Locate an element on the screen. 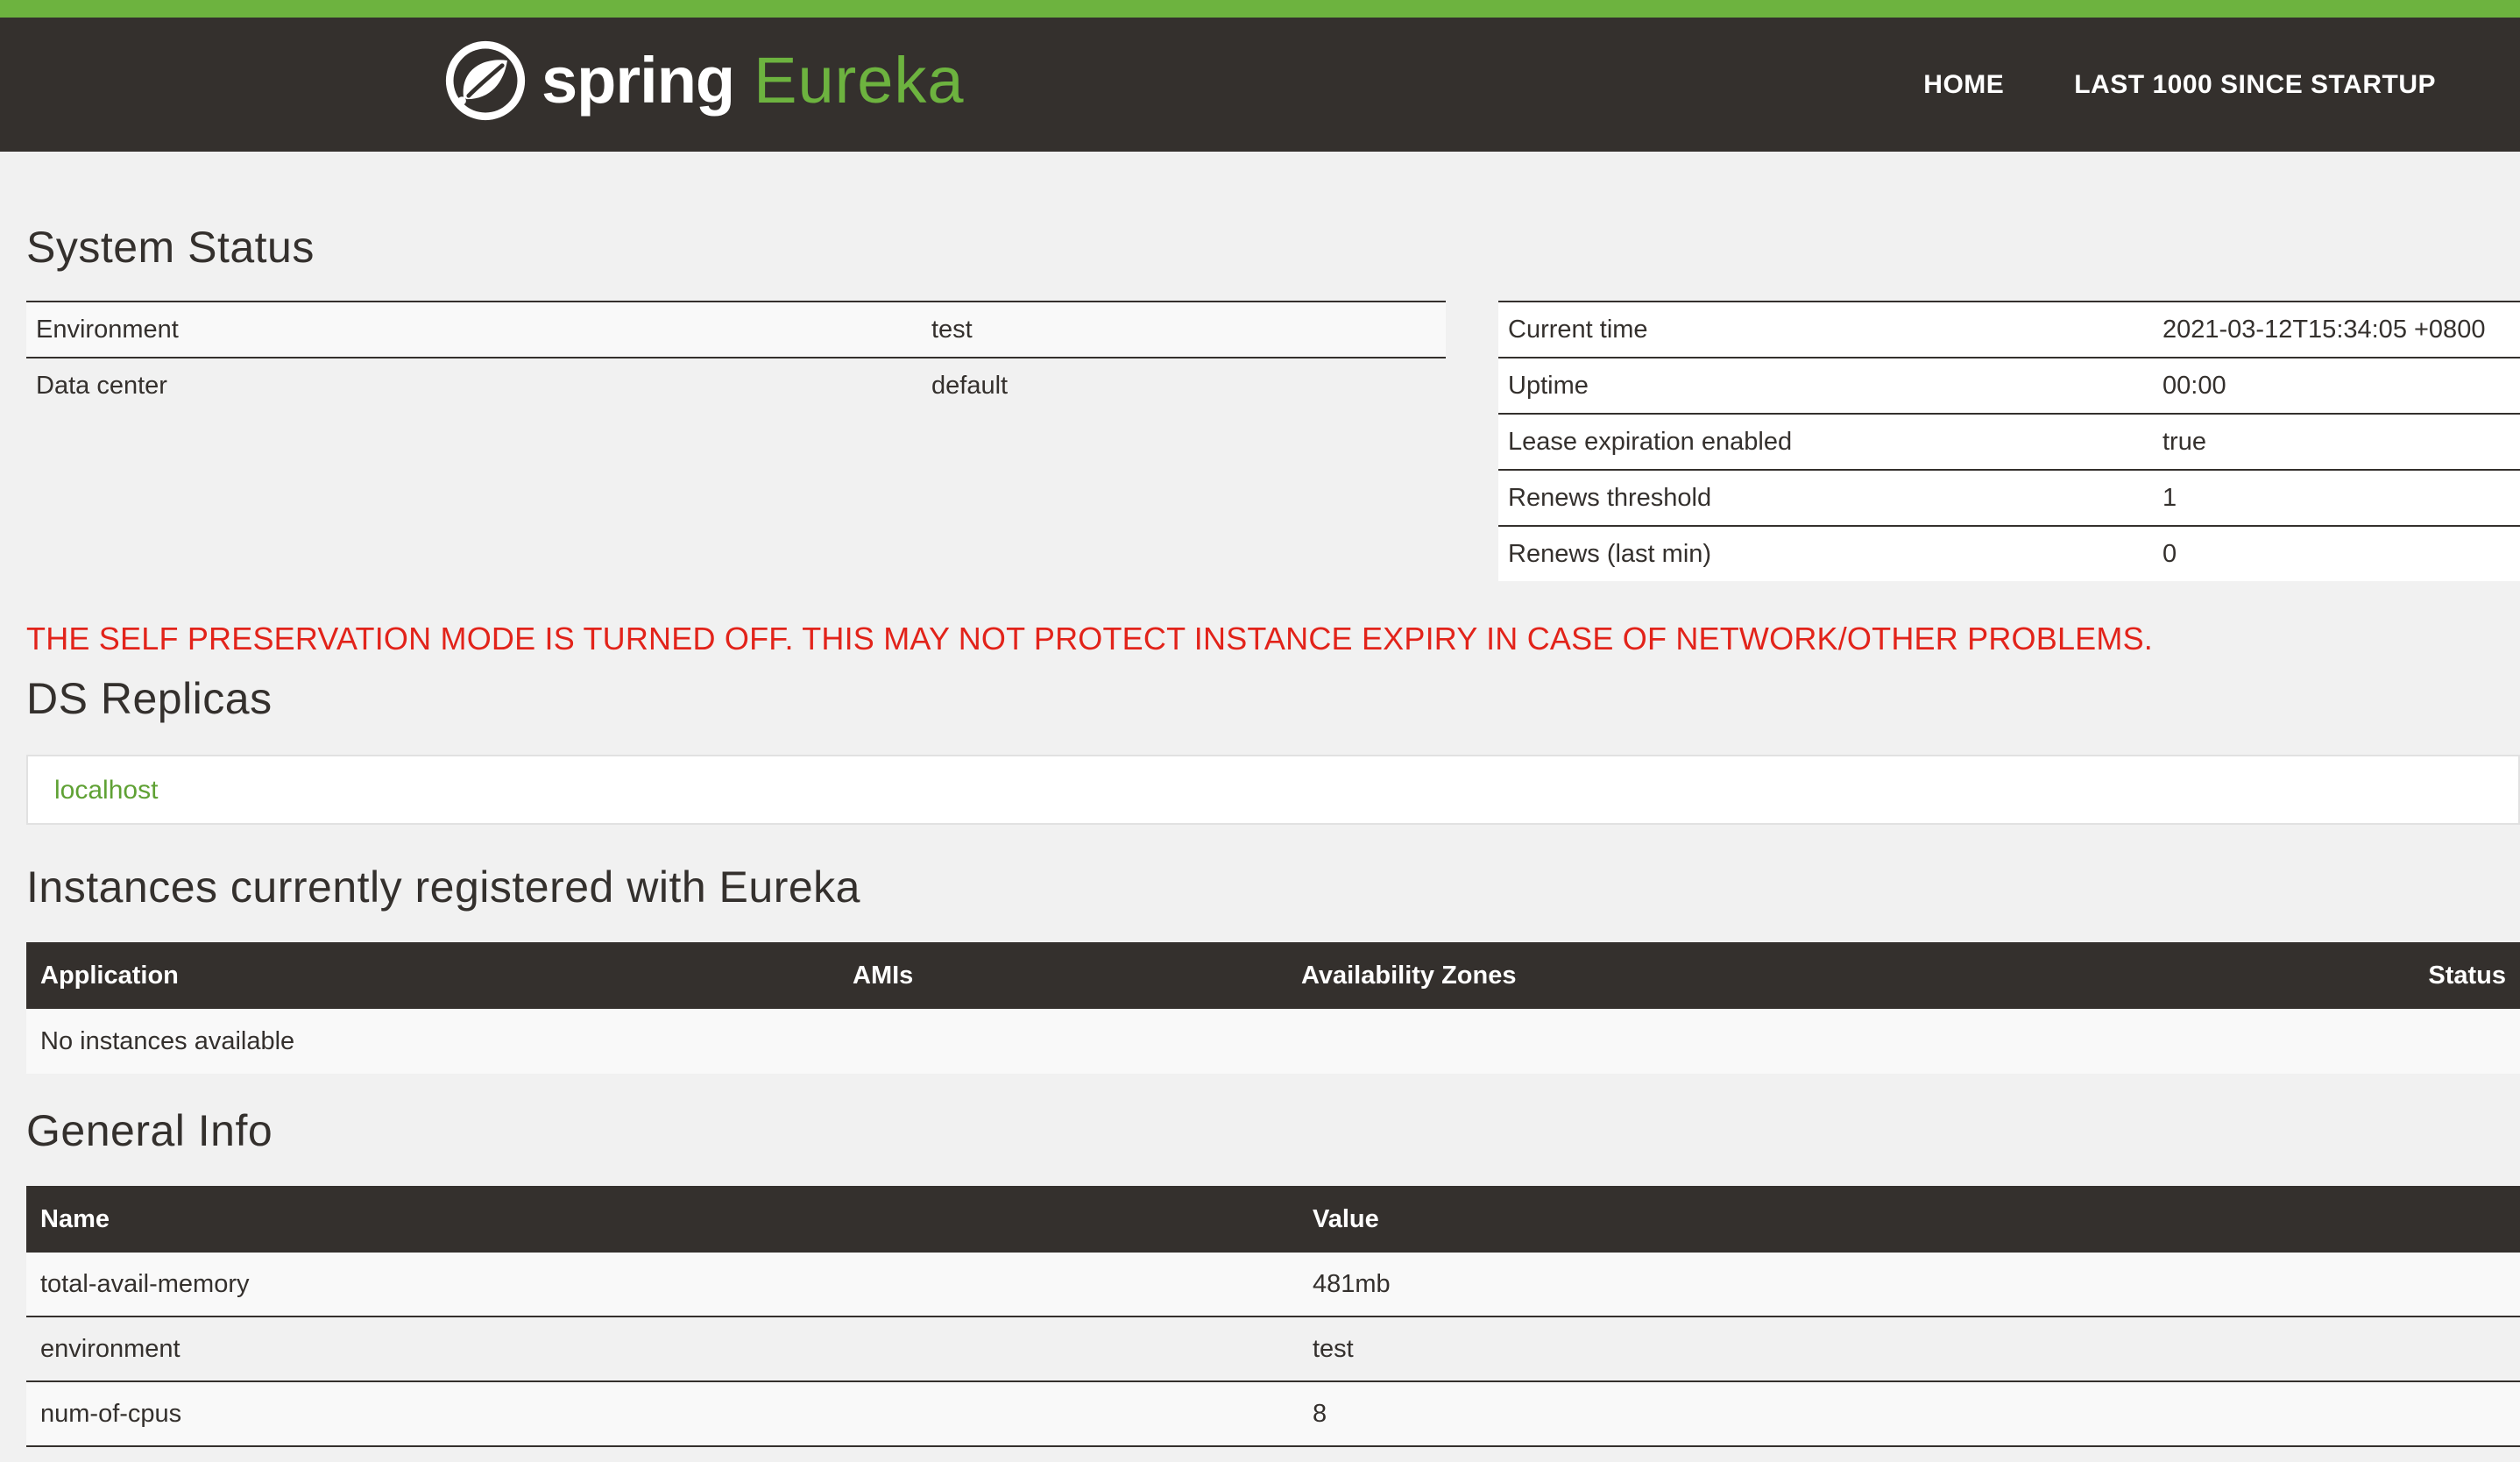 The height and width of the screenshot is (1462, 2520). nav-links: HOME LAST 1000 SINCE STARTUP is located at coordinates (2179, 85).